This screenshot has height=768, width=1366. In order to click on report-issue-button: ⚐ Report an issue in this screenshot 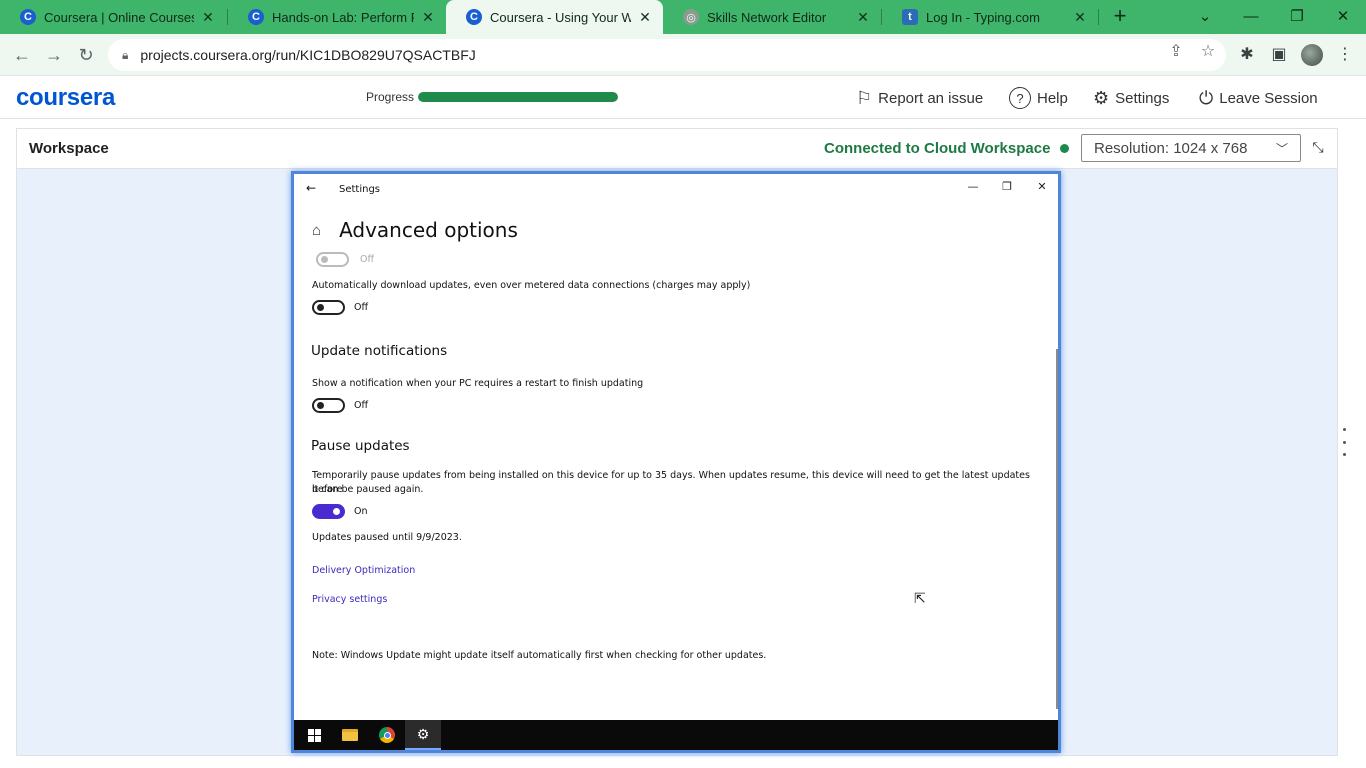, I will do `click(919, 98)`.